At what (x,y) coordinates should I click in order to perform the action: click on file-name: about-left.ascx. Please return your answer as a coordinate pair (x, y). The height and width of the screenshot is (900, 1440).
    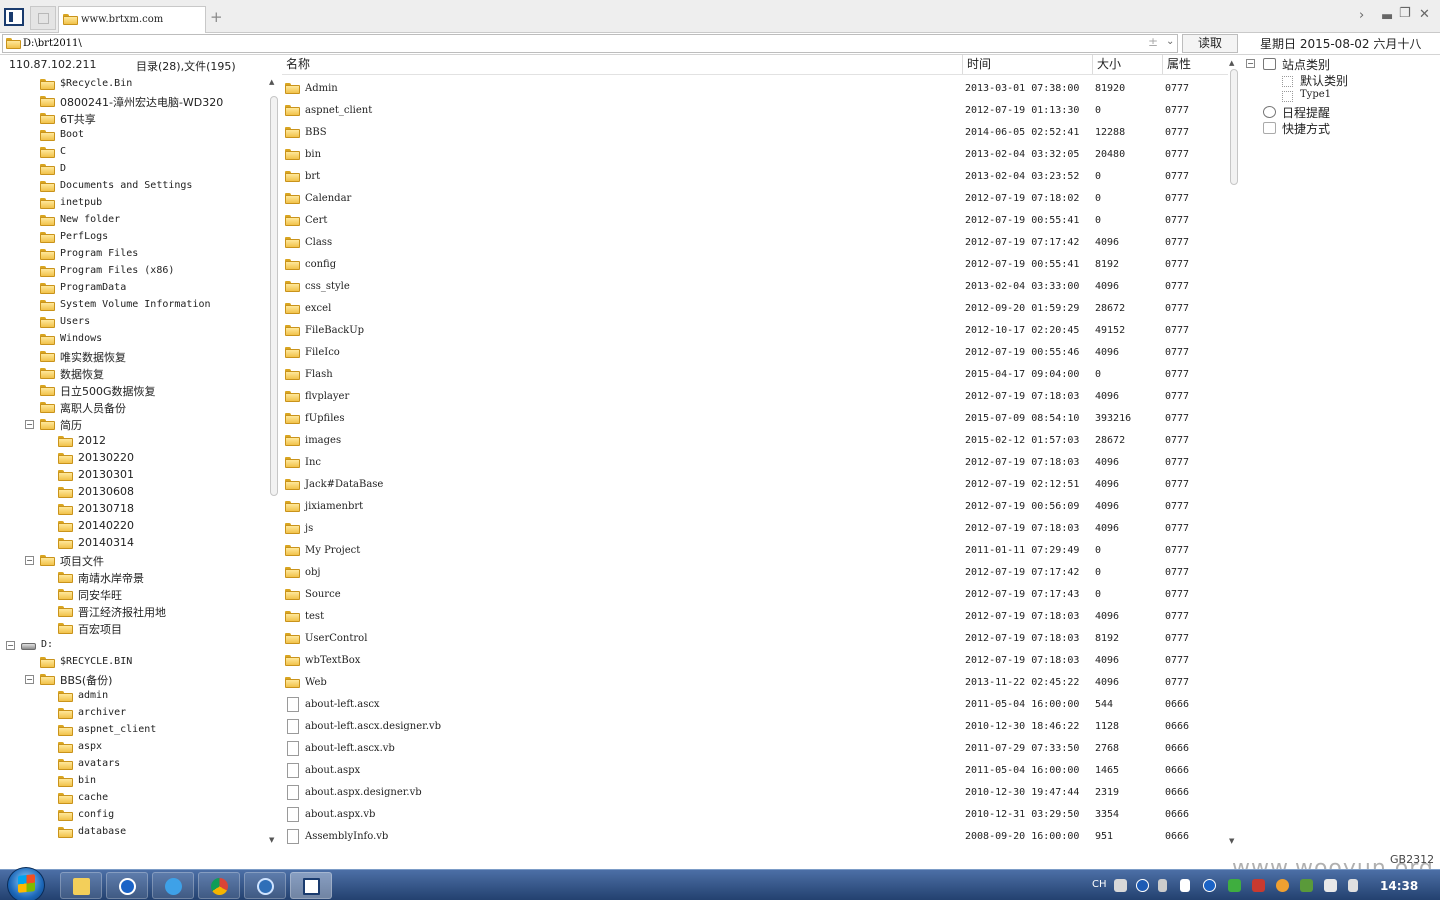
    Looking at the image, I should click on (342, 704).